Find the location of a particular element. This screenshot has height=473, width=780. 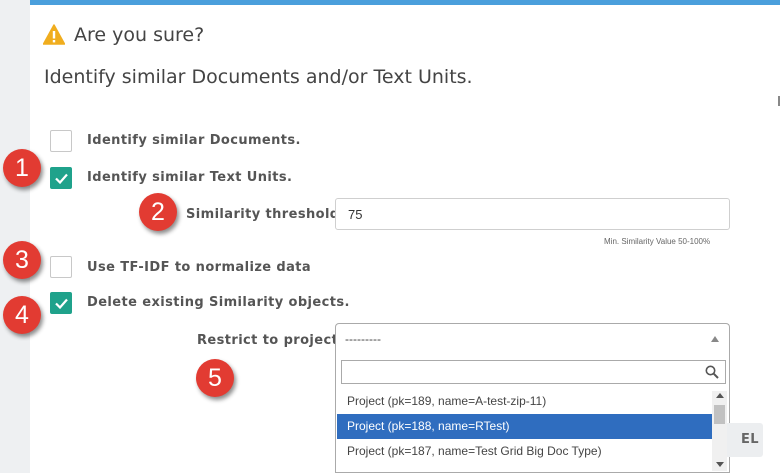

similar-documents-label: Identify similar Documents. is located at coordinates (194, 140).